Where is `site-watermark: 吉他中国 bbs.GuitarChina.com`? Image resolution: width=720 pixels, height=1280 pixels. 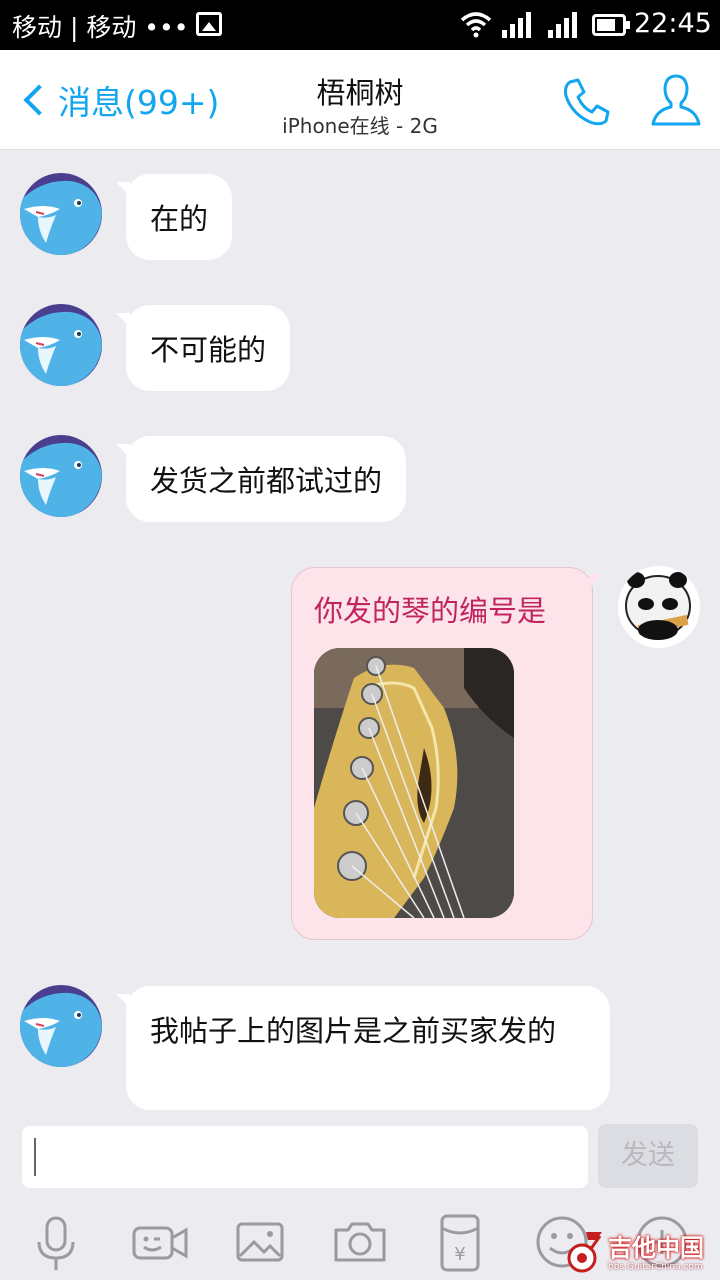
site-watermark: 吉他中国 bbs.GuitarChina.com is located at coordinates (643, 1254).